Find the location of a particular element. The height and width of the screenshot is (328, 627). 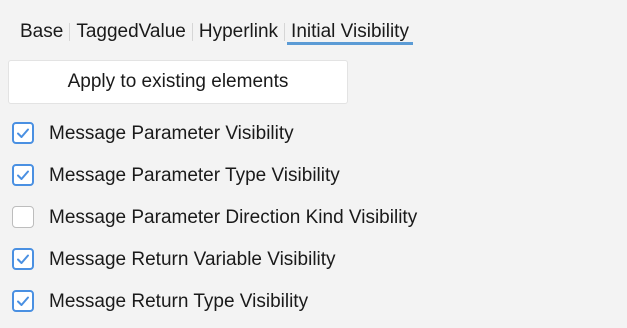

option-message-return-variable-visibility: Message Return Variable Visibility is located at coordinates (214, 259).